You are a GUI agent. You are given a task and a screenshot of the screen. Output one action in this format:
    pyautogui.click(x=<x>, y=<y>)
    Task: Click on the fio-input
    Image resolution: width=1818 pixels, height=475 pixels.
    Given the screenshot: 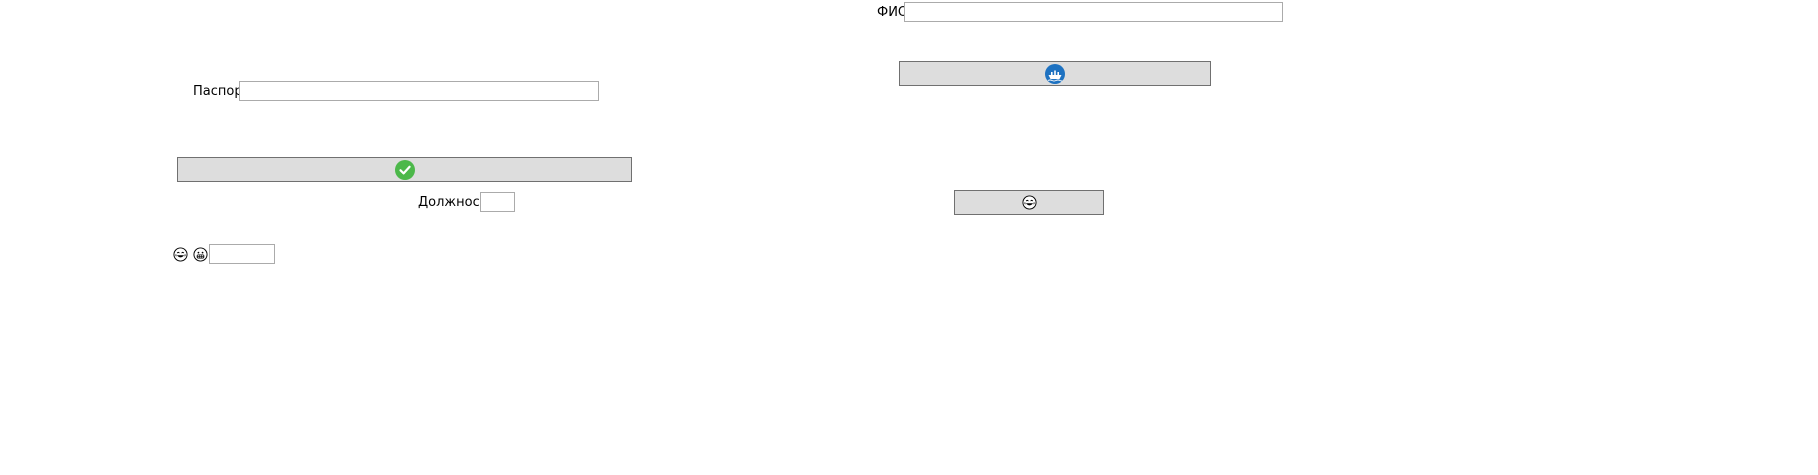 What is the action you would take?
    pyautogui.click(x=1093, y=12)
    